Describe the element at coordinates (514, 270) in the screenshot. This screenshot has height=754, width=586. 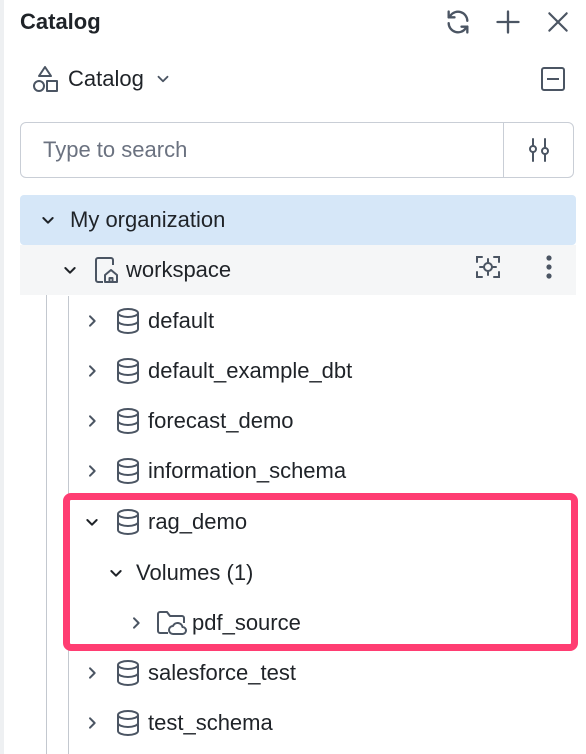
I see `workspace-actions` at that location.